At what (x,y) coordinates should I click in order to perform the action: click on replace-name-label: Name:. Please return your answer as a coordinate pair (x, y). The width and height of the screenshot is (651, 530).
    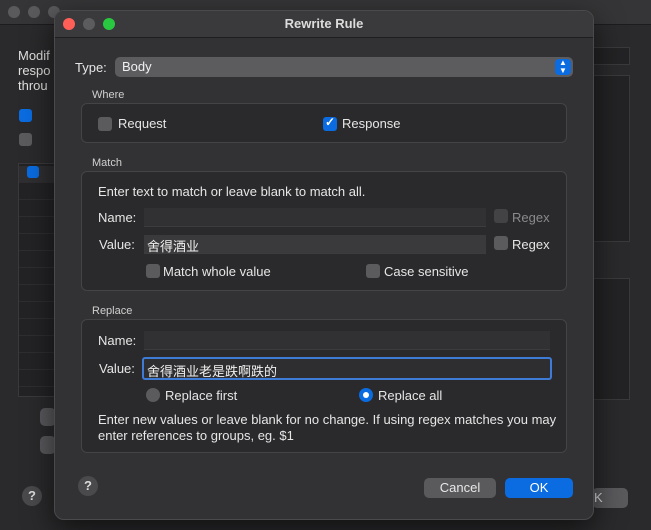
    Looking at the image, I should click on (117, 340).